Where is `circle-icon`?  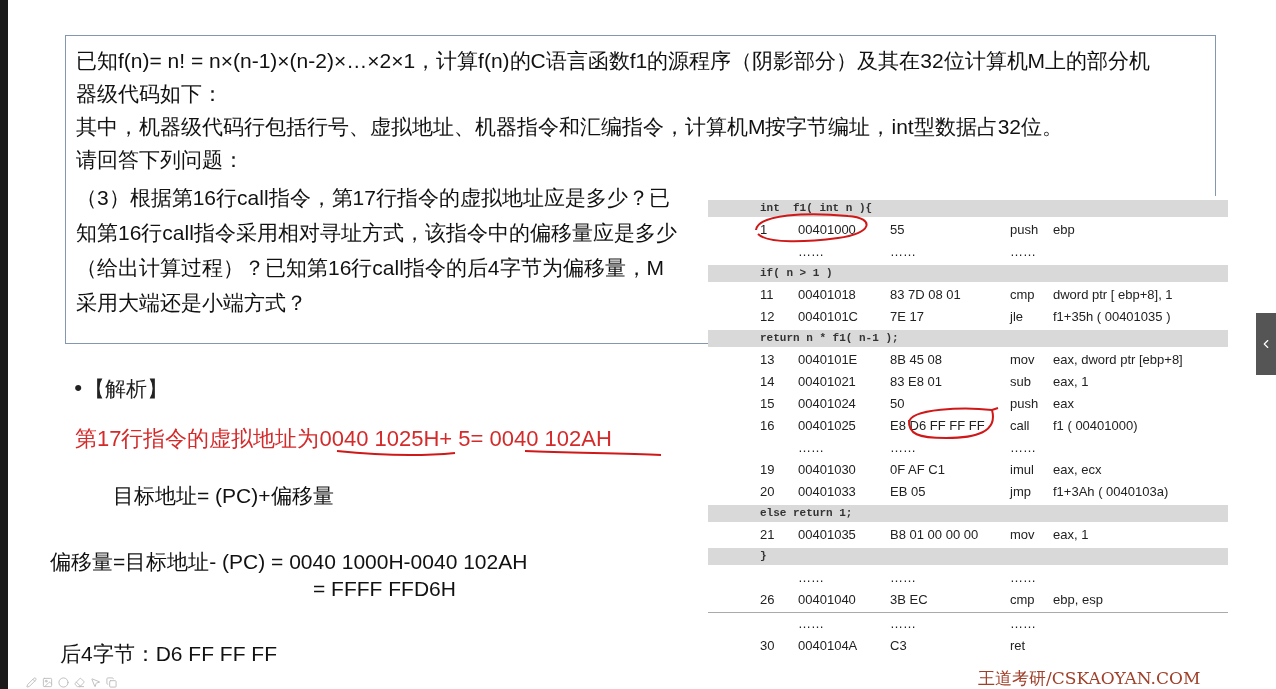 circle-icon is located at coordinates (63, 682).